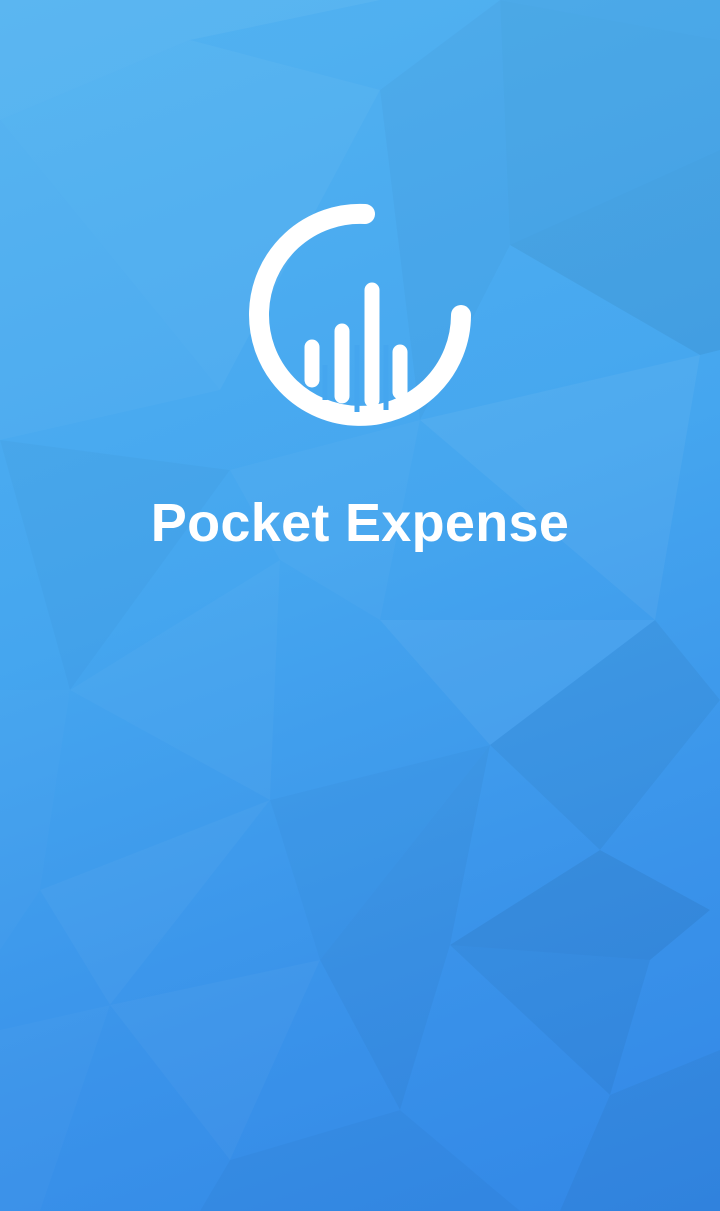  What do you see at coordinates (360, 314) in the screenshot?
I see `pocket-expense-logo-icon` at bounding box center [360, 314].